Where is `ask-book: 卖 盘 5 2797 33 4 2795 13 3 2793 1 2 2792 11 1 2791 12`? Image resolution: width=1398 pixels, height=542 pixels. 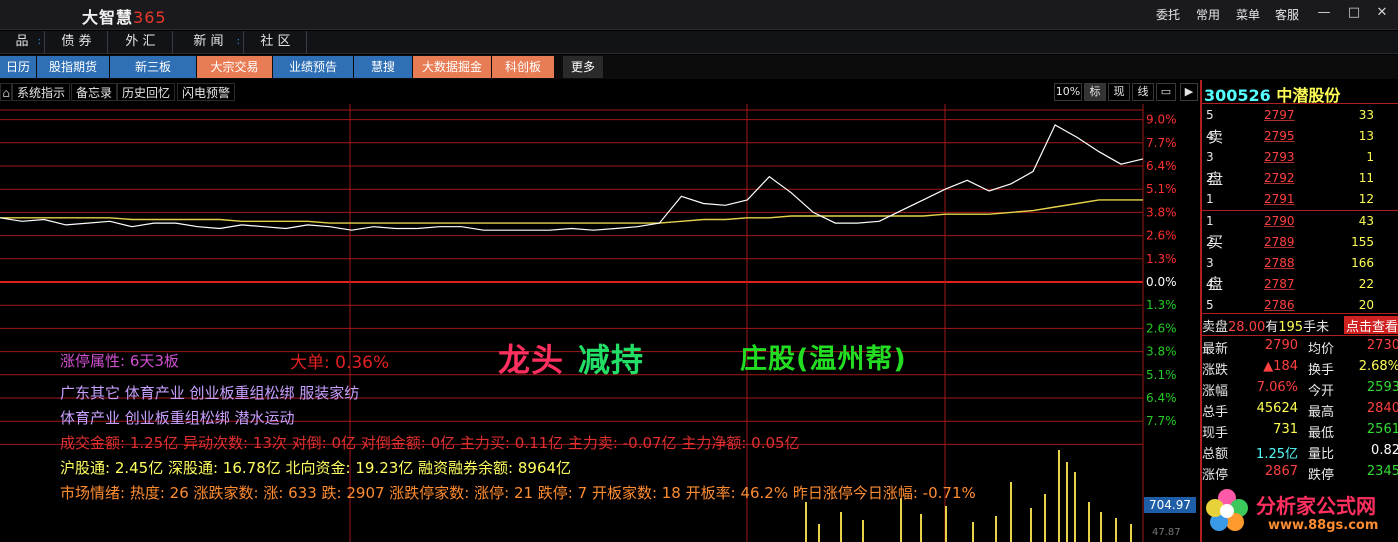 ask-book: 卖 盘 5 2797 33 4 2795 13 3 2793 1 2 2792 11 1 2791 12 is located at coordinates (1300, 157).